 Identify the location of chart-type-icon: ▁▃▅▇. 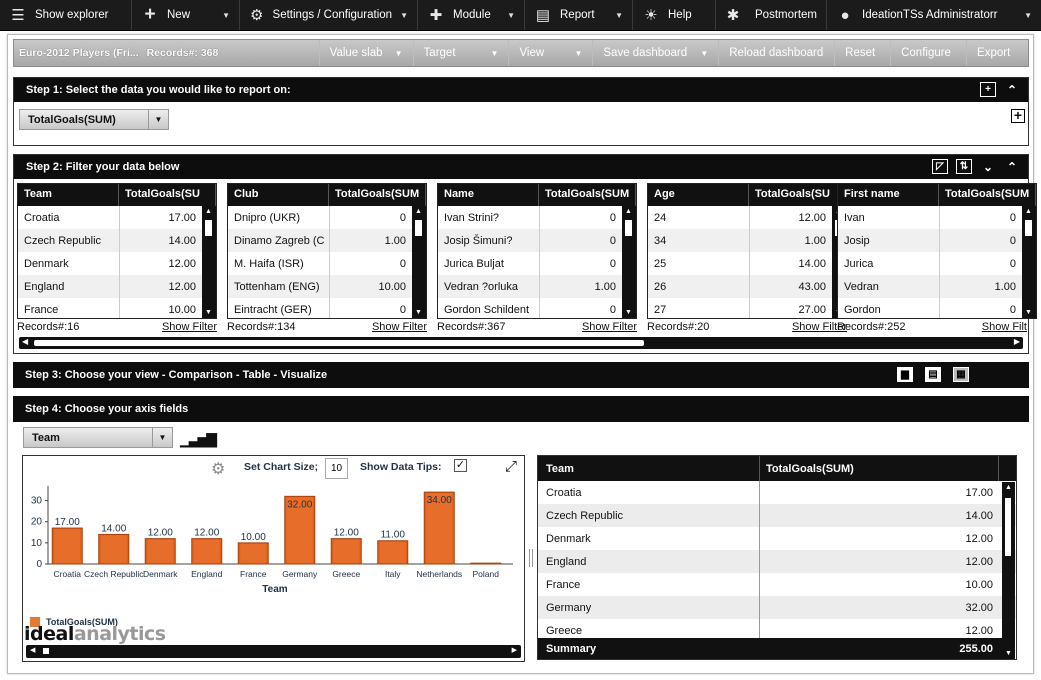
(198, 439).